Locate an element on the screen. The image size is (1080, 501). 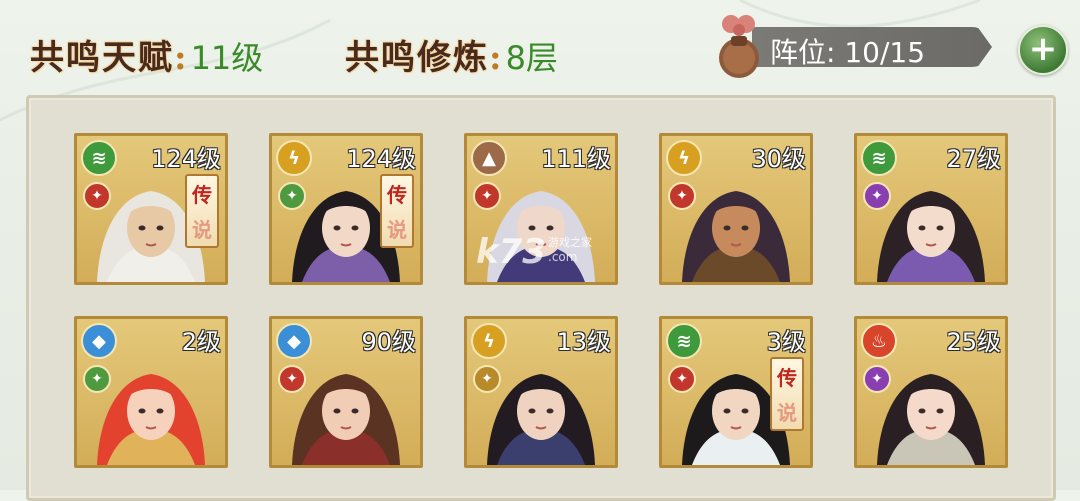
fire-icon: ♨ is located at coordinates (879, 341).